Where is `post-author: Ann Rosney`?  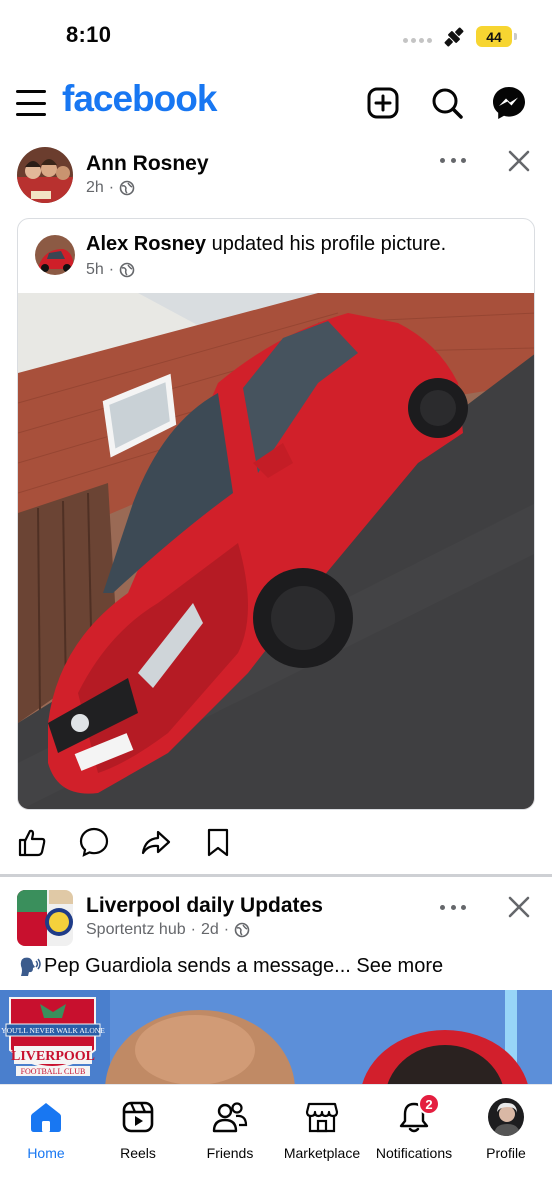
post-author: Ann Rosney is located at coordinates (147, 164).